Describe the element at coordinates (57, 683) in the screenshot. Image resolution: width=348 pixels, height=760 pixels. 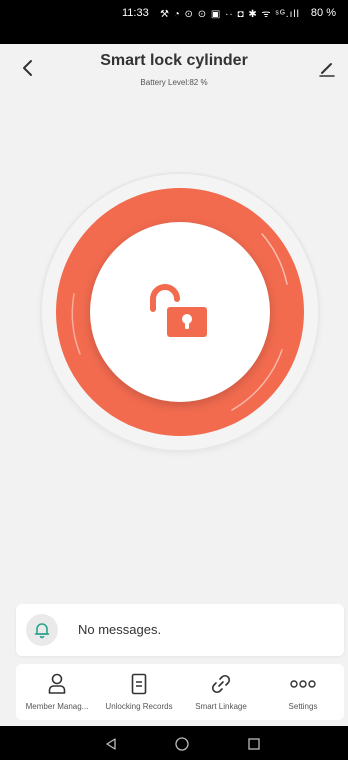
I see `person-icon` at that location.